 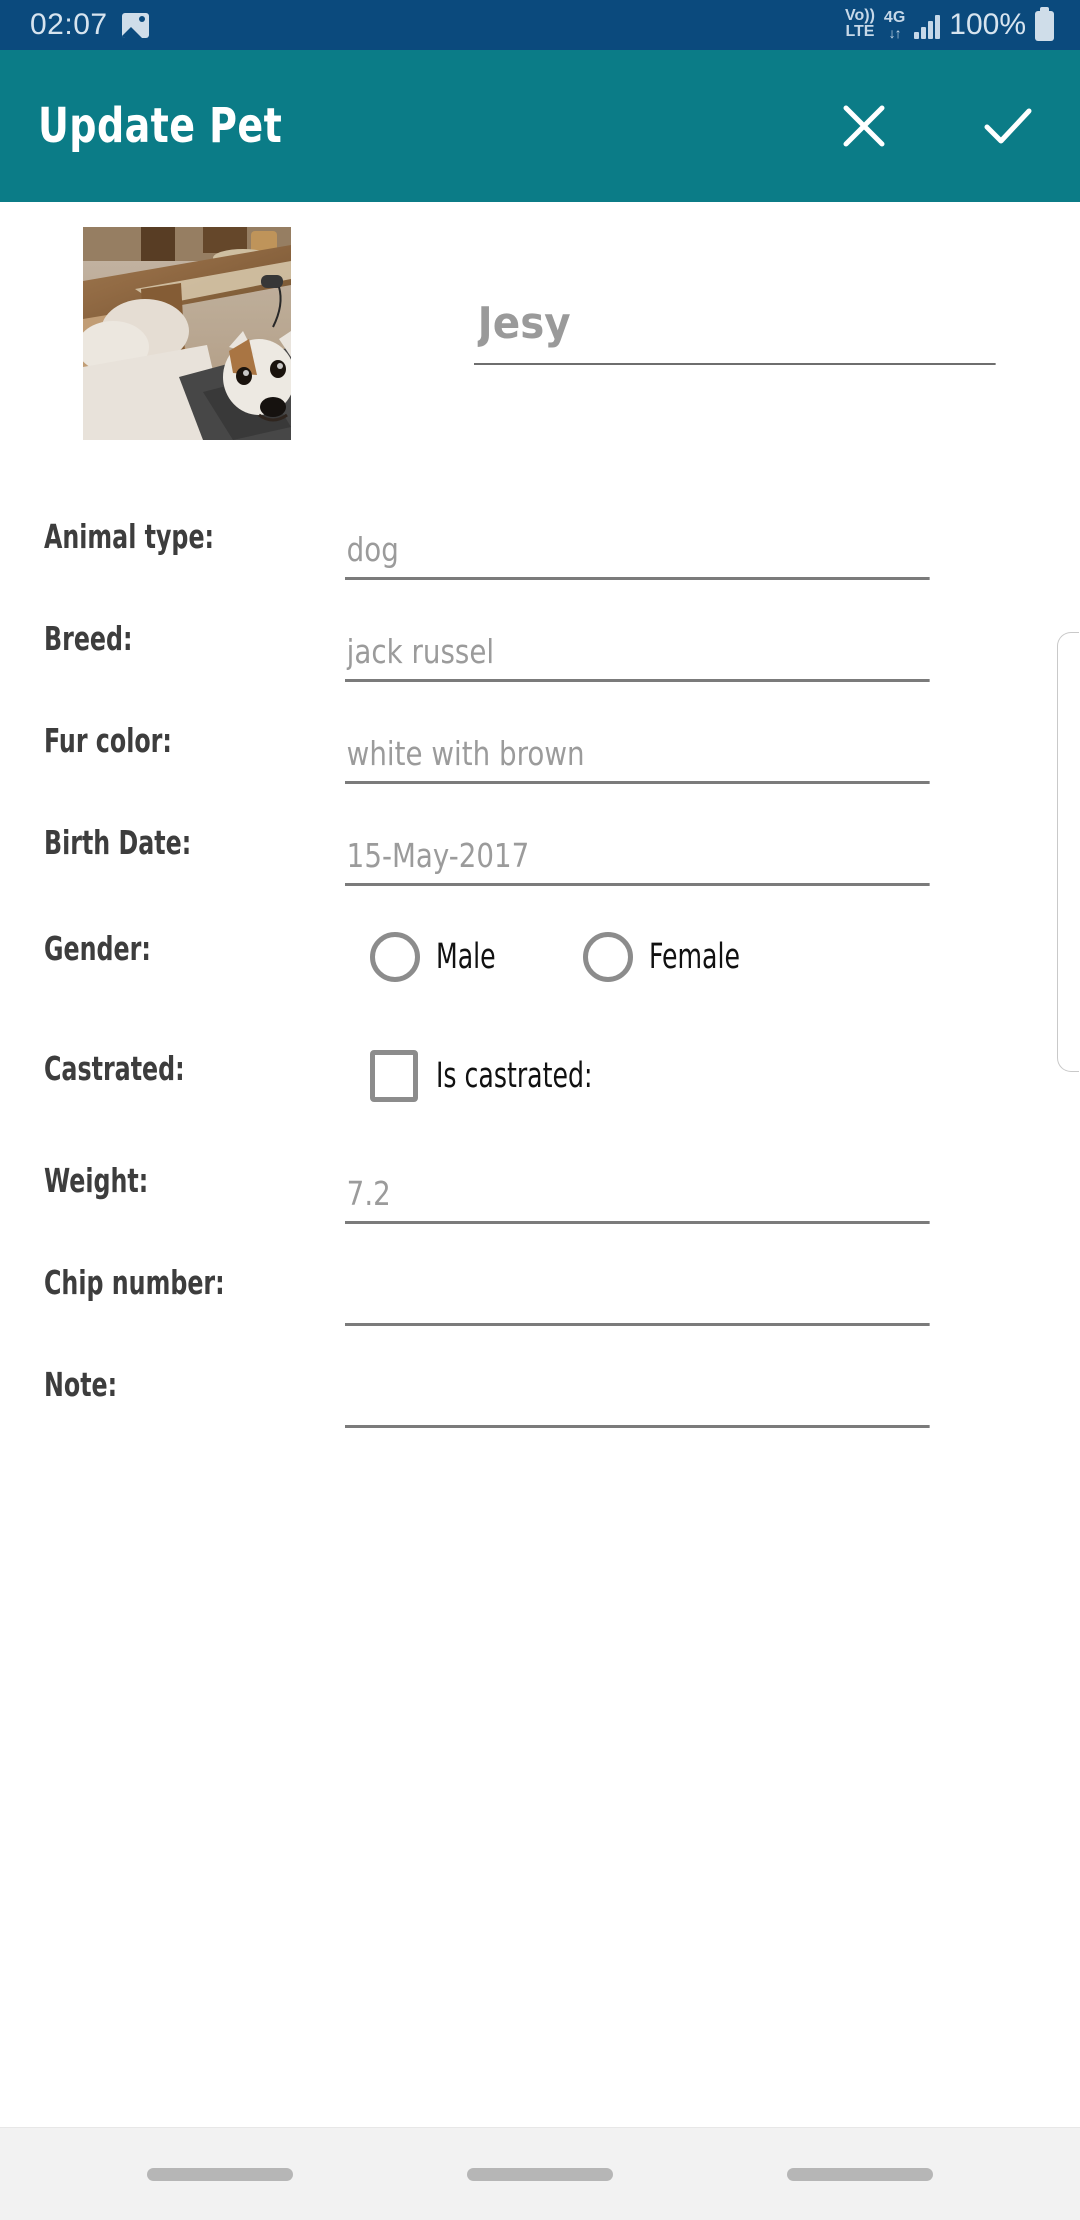 I want to click on field-weight, so click(x=693, y=1199).